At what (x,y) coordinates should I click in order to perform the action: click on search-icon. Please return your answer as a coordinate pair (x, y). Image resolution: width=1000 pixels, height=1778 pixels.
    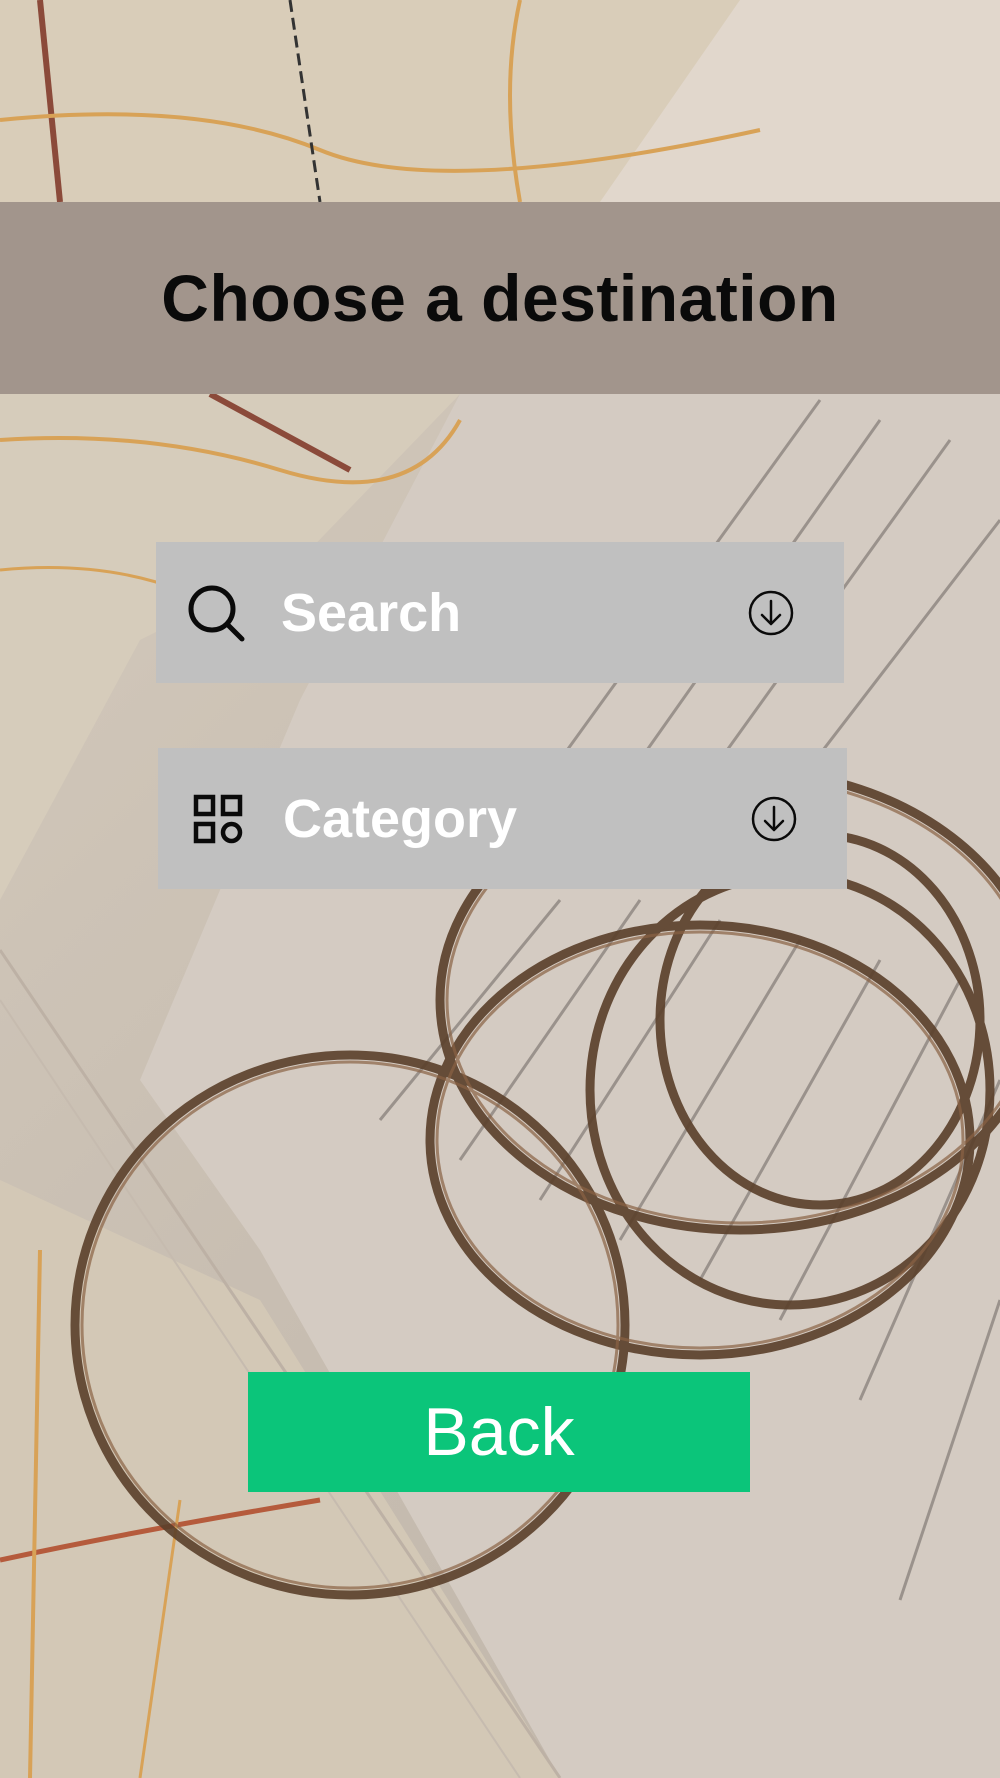
    Looking at the image, I should click on (216, 613).